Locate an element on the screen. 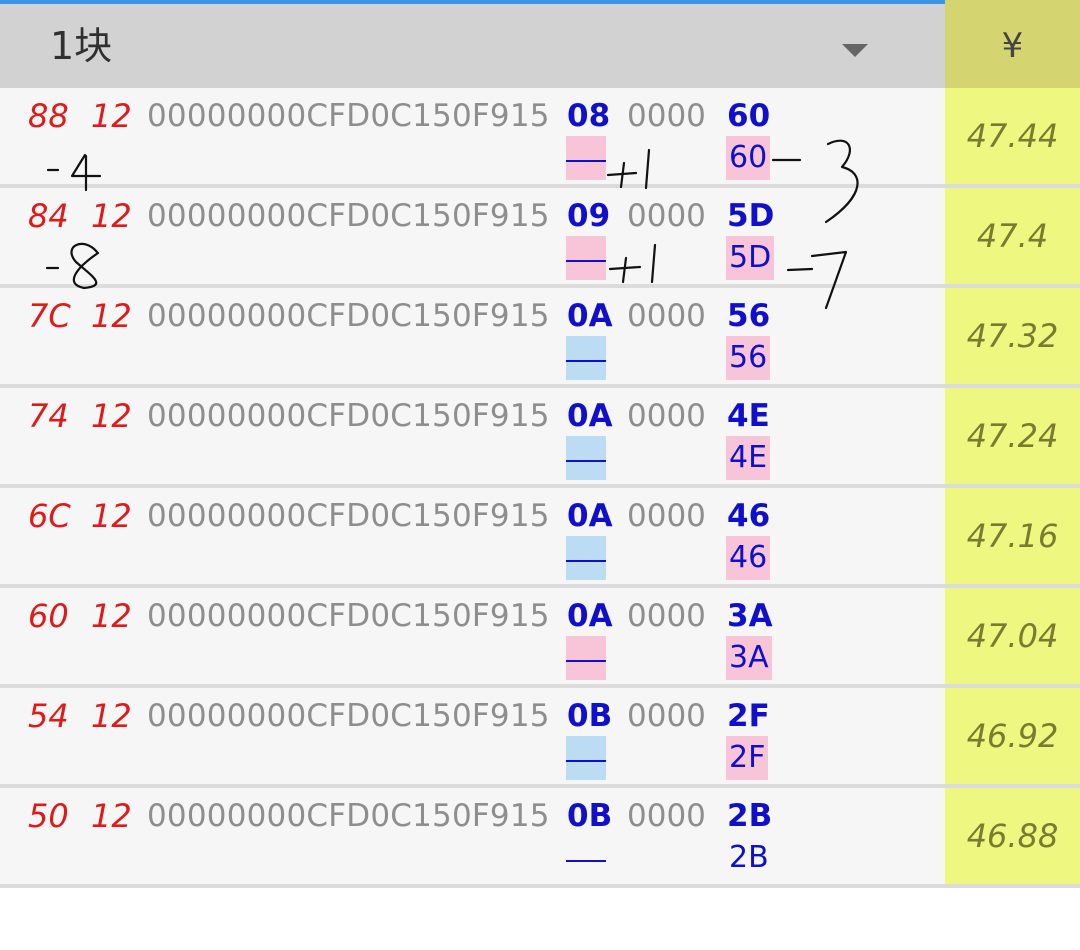 This screenshot has width=1080, height=950. sub-byte-value: 46 is located at coordinates (748, 558).